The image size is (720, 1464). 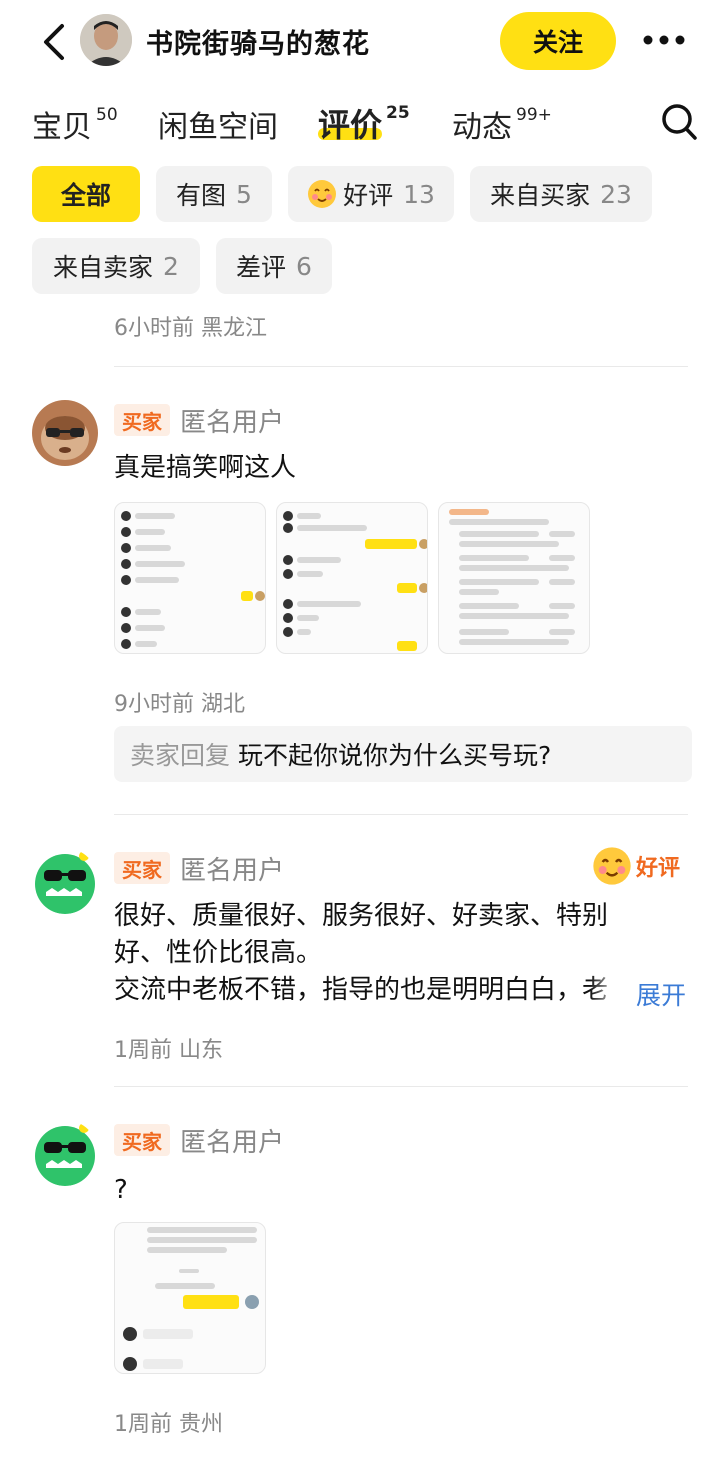 I want to click on review-location: 湖北, so click(x=223, y=704).